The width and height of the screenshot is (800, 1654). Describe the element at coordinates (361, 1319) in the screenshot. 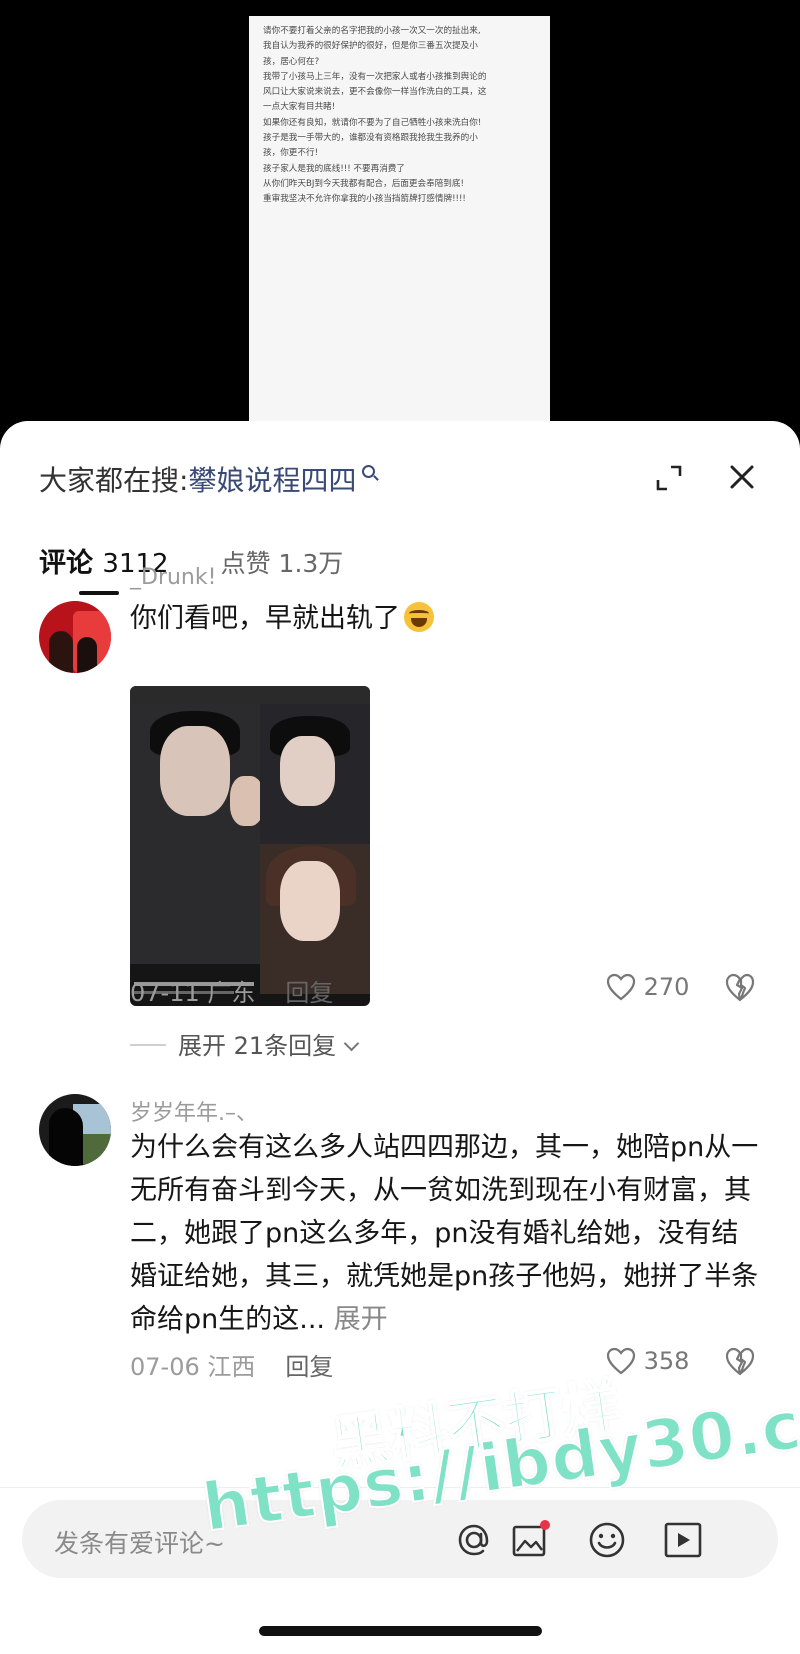

I see `expand-text-button: 展开` at that location.